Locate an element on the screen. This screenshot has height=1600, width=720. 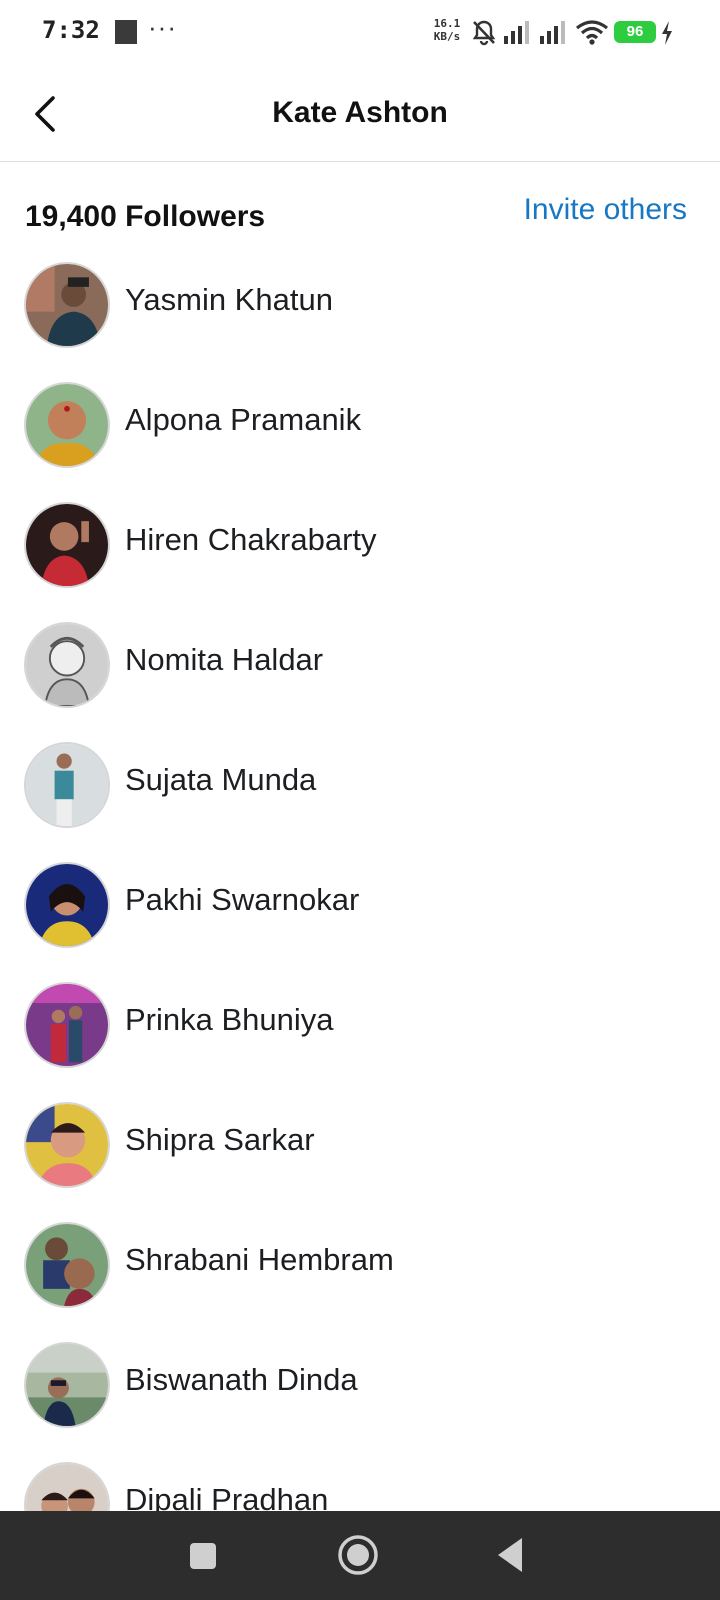
list-item: Alpona Pramanik is located at coordinates (360, 431).